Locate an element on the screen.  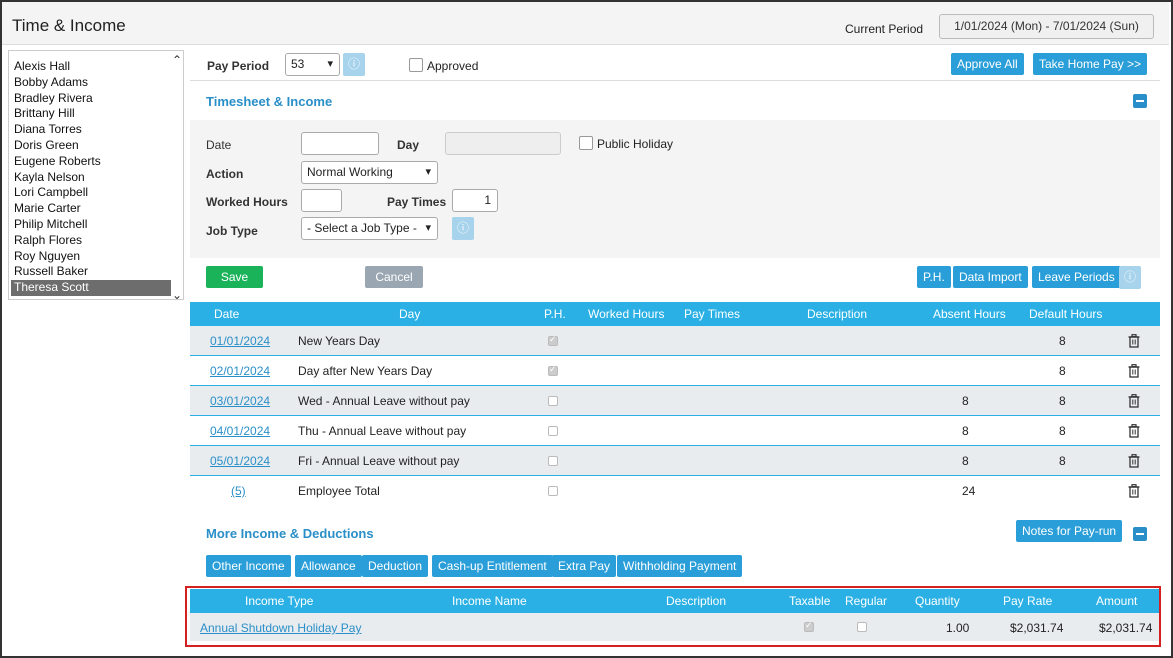
save-button: Save is located at coordinates (234, 277).